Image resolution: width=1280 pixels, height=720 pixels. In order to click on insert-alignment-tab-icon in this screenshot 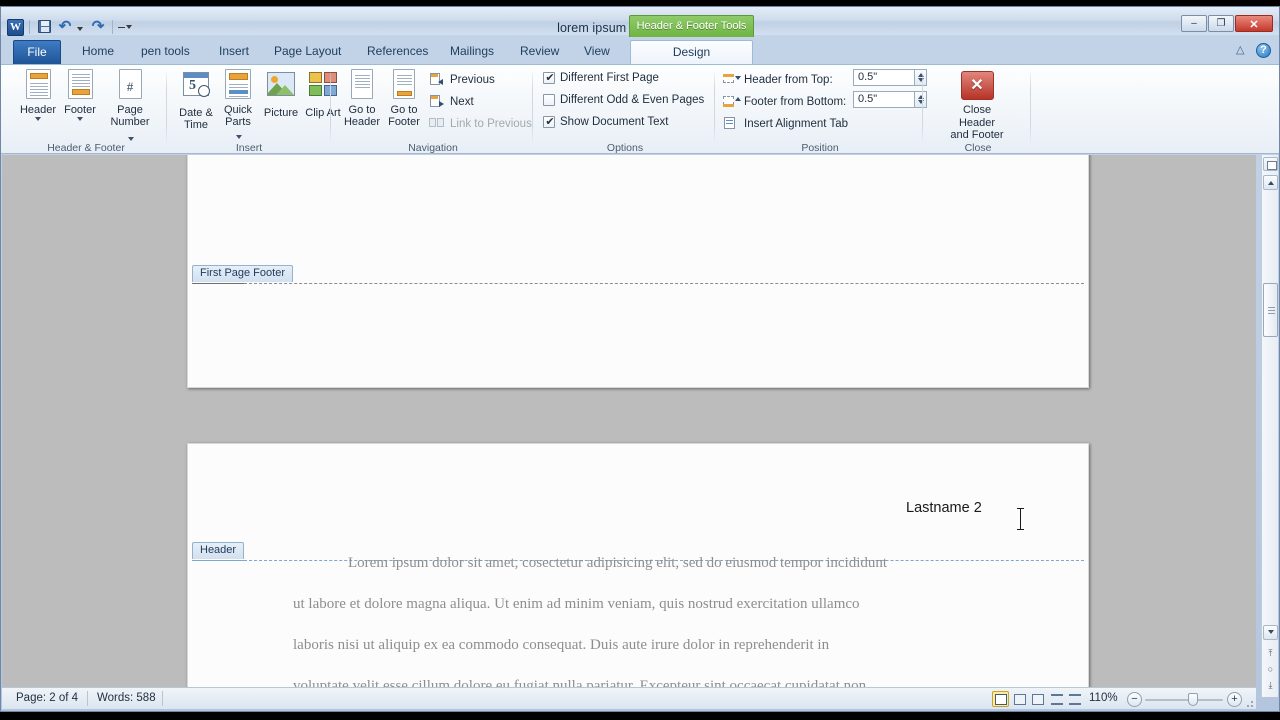, I will do `click(731, 123)`.